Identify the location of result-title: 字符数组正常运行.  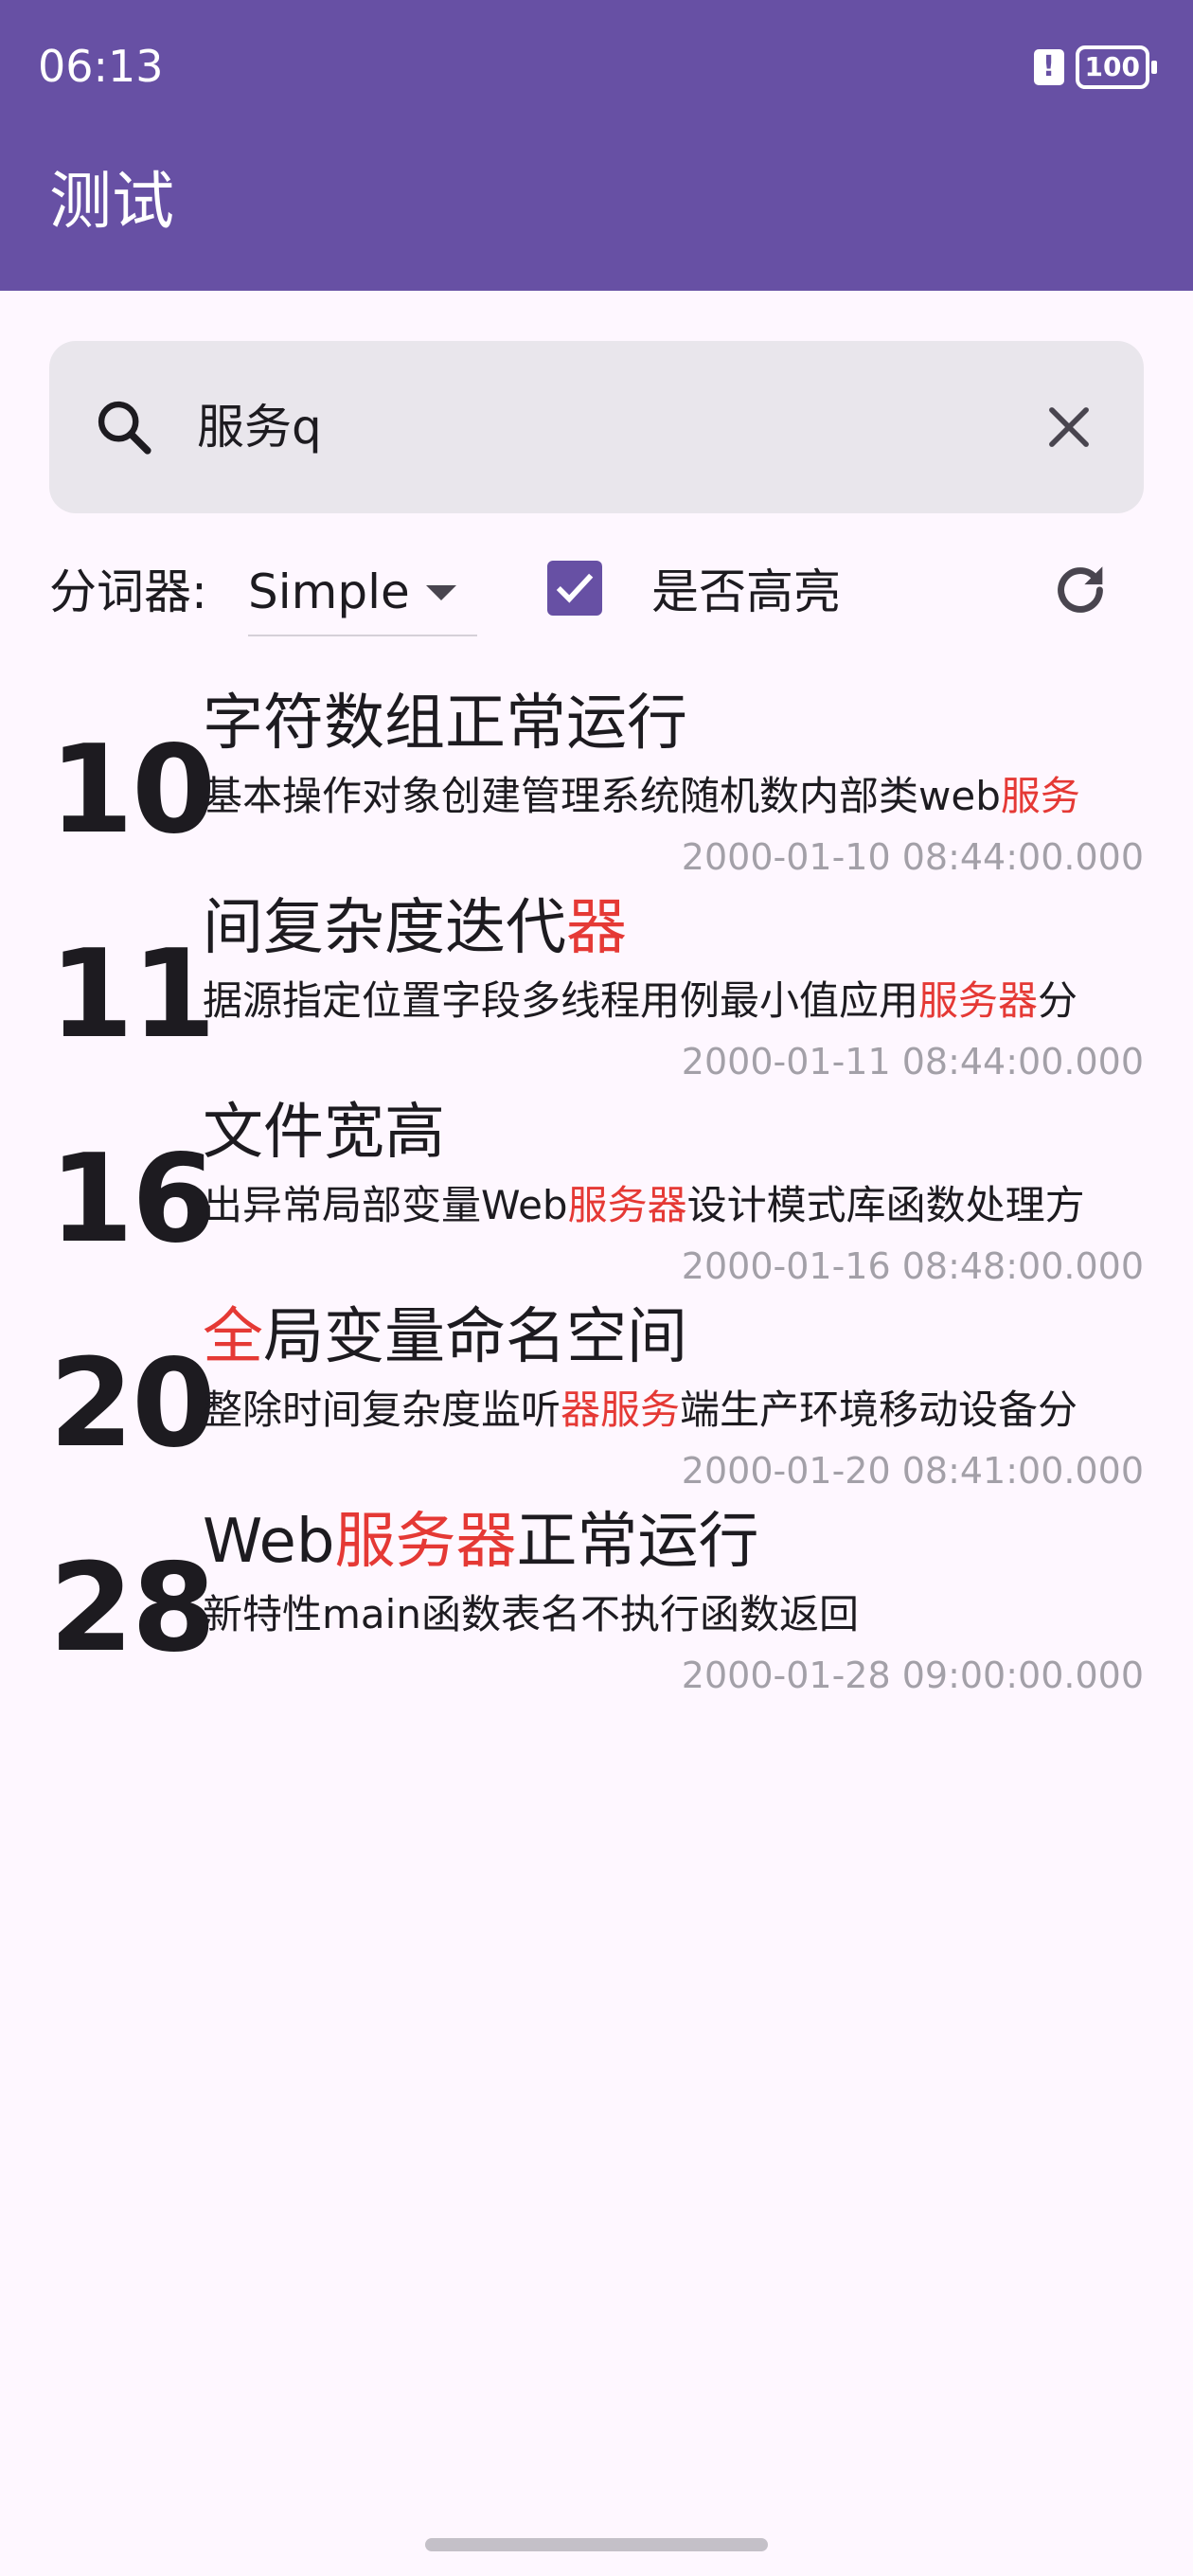
(673, 723).